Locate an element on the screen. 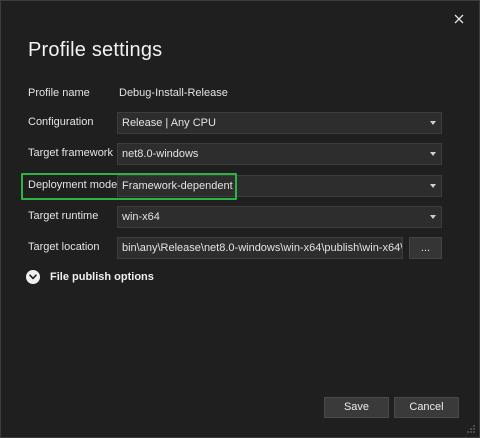  profile-name-value: Debug-Install-Release is located at coordinates (173, 93).